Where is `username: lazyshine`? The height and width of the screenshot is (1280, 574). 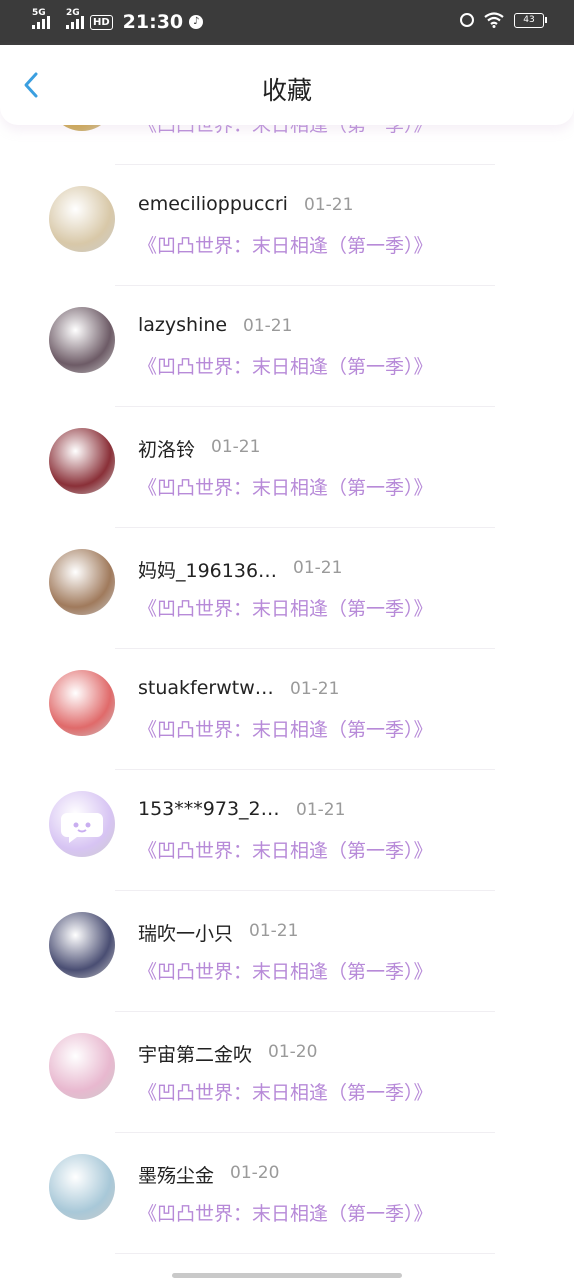 username: lazyshine is located at coordinates (182, 325).